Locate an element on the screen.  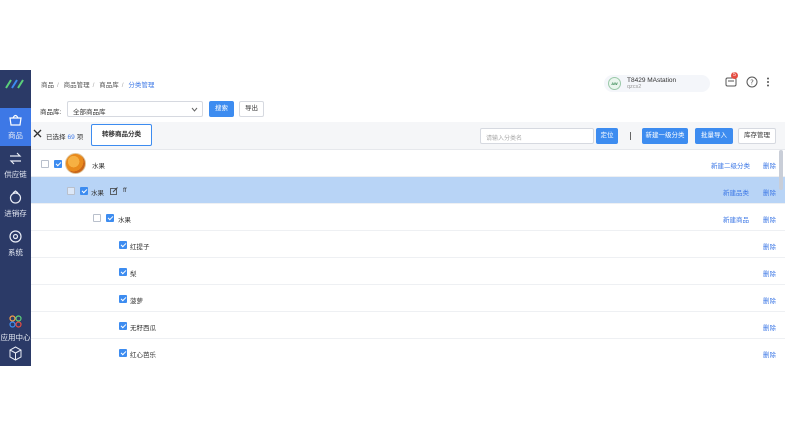
table-row: 菠萝 删除 is located at coordinates (408, 298).